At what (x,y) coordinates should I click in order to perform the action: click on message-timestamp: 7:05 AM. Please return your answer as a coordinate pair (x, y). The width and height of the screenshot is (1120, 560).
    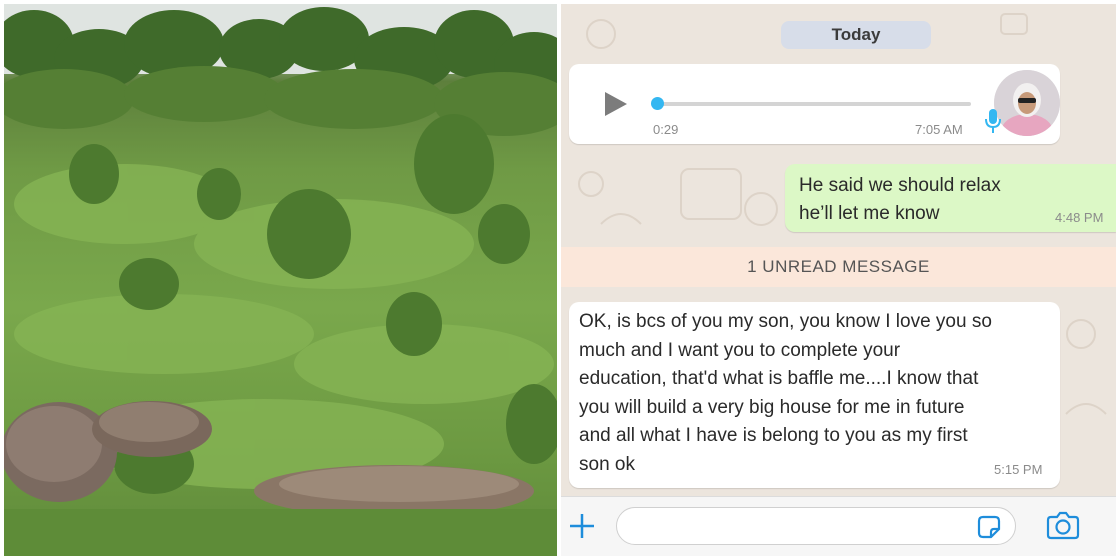
    Looking at the image, I should click on (939, 129).